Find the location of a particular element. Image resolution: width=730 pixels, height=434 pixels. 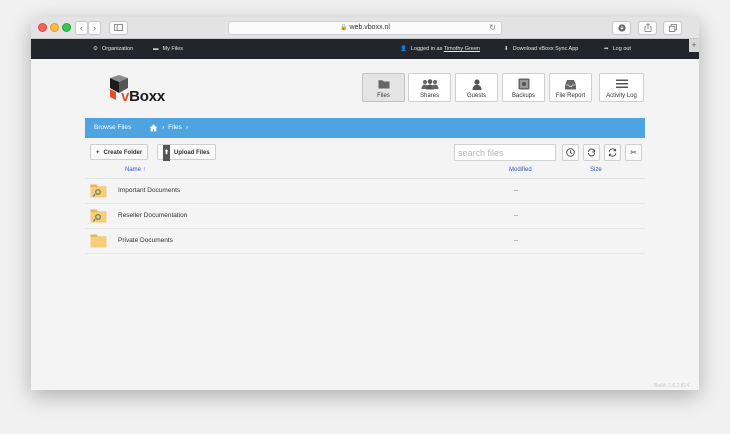

share-button is located at coordinates (647, 28).